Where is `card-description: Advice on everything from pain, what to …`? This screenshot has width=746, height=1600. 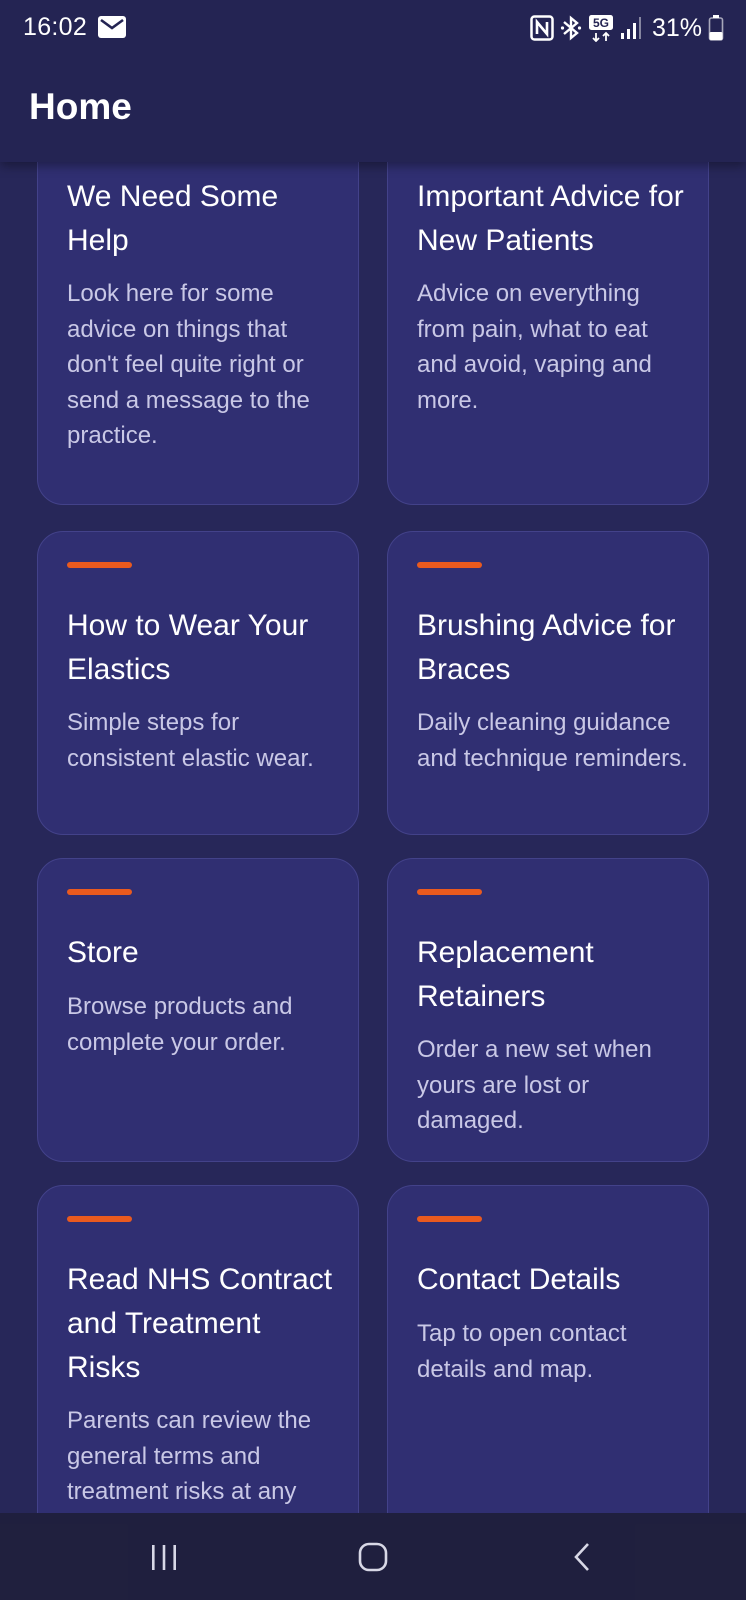 card-description: Advice on everything from pain, what to … is located at coordinates (534, 347).